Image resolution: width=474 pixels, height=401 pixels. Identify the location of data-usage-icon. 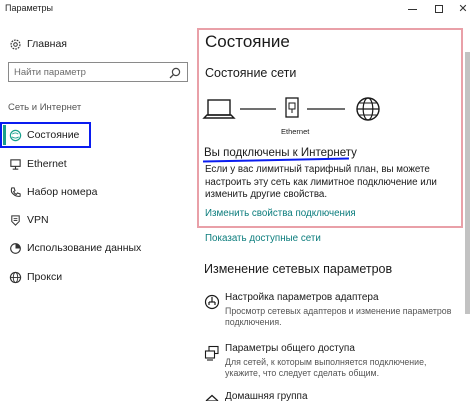
(15, 248).